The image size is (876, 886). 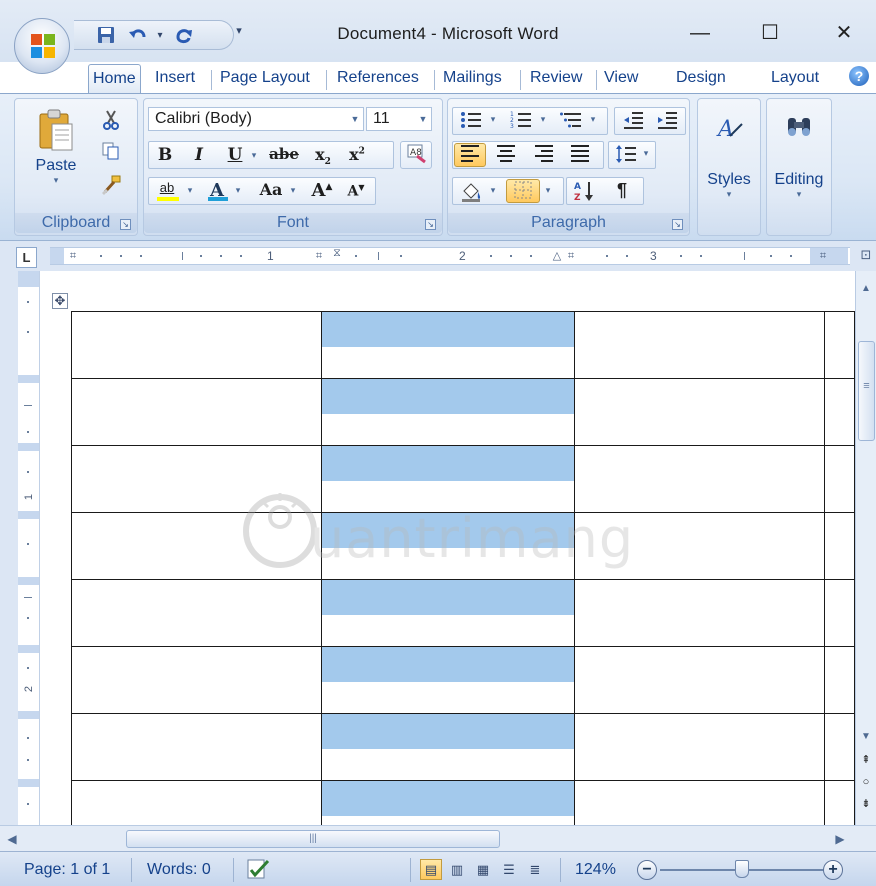 I want to click on zoom-slider-thumb, so click(x=742, y=869).